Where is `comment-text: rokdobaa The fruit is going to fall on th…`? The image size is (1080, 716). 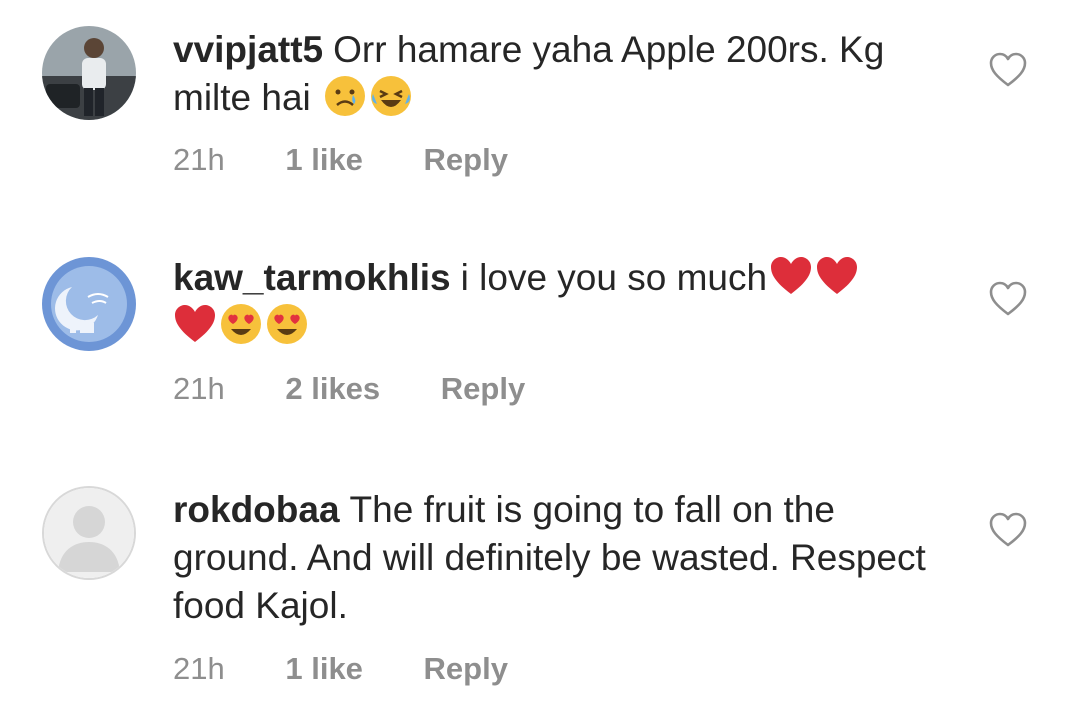
comment-text: rokdobaa The fruit is going to fall on th… is located at coordinates (553, 558).